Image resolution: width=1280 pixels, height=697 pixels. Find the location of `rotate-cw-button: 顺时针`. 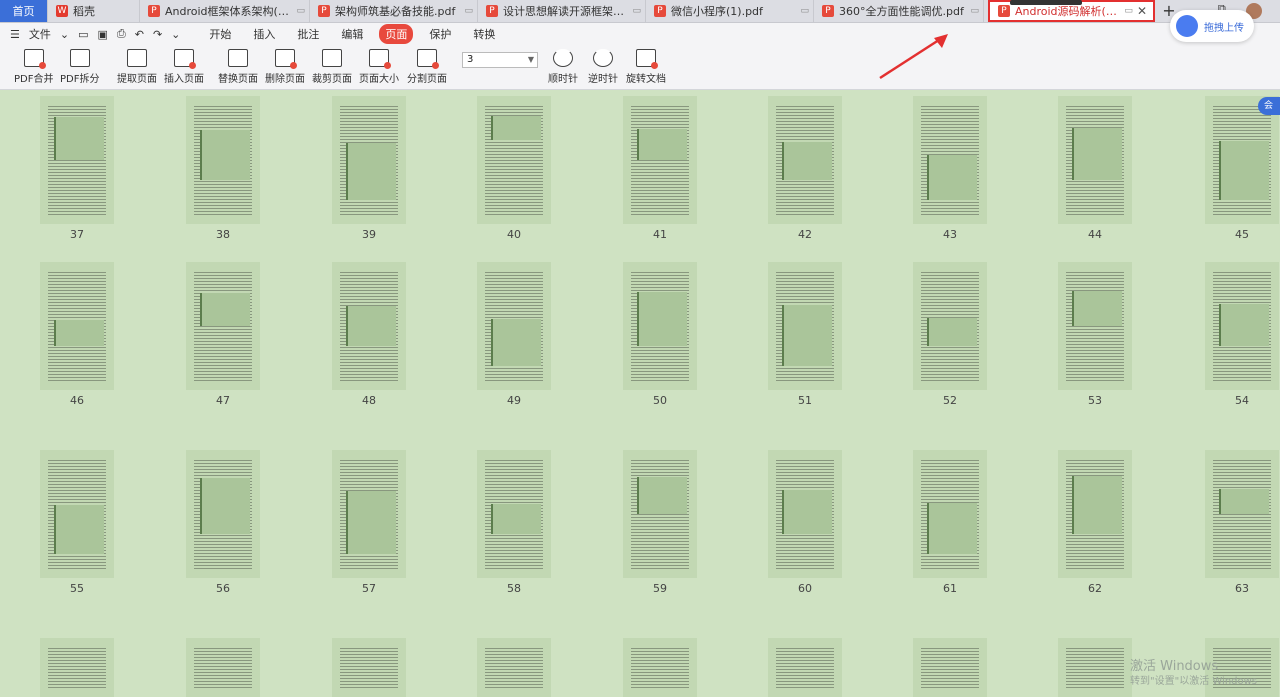

rotate-cw-button: 顺时针 is located at coordinates (563, 67).